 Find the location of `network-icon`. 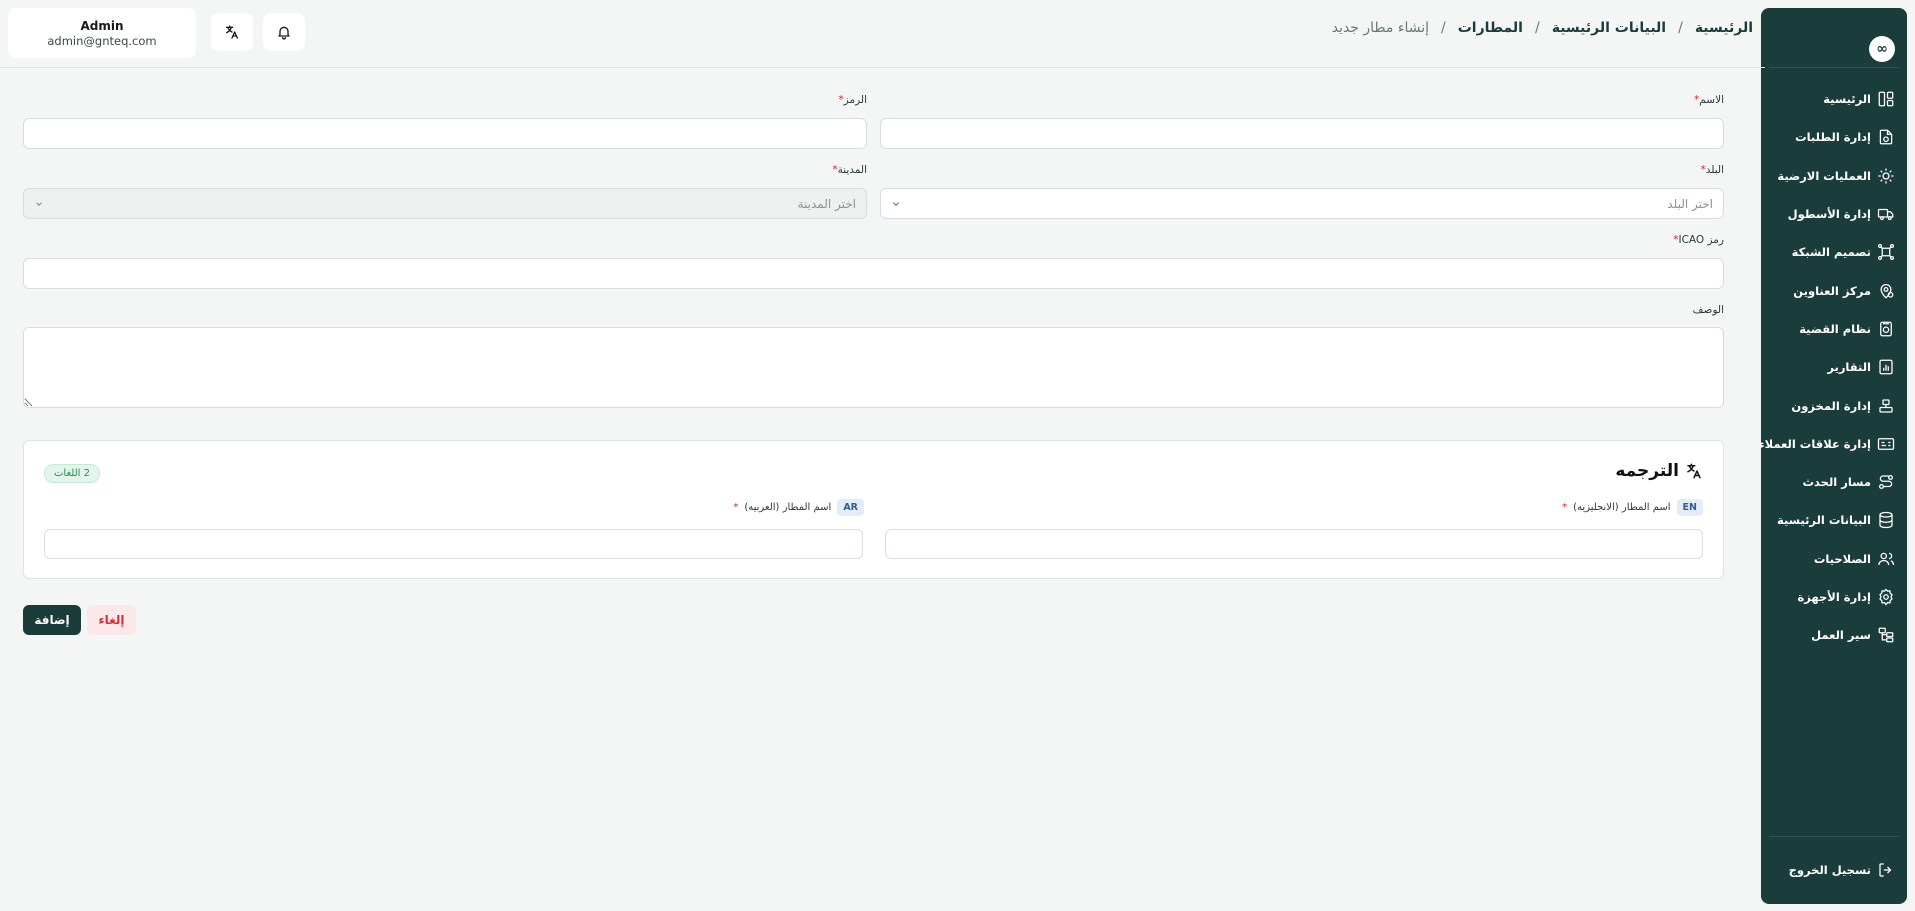

network-icon is located at coordinates (1886, 252).